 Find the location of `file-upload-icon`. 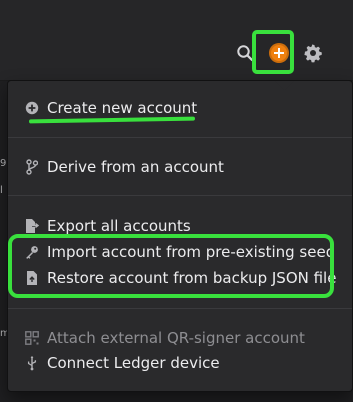

file-upload-icon is located at coordinates (32, 278).